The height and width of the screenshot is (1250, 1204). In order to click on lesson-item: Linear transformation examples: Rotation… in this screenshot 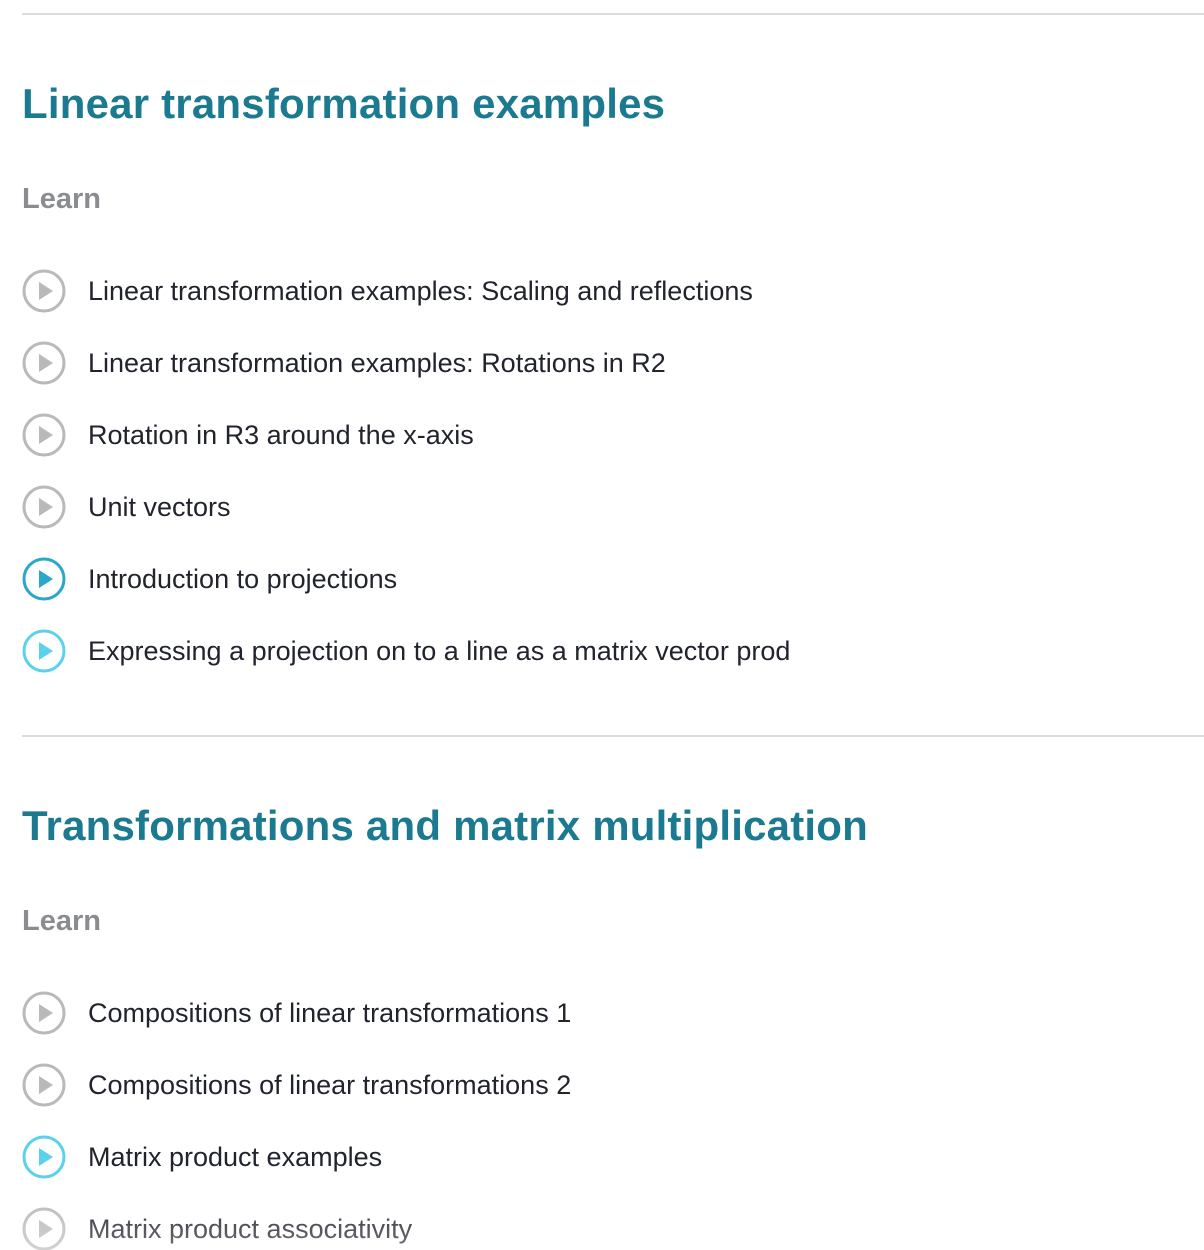, I will do `click(406, 363)`.